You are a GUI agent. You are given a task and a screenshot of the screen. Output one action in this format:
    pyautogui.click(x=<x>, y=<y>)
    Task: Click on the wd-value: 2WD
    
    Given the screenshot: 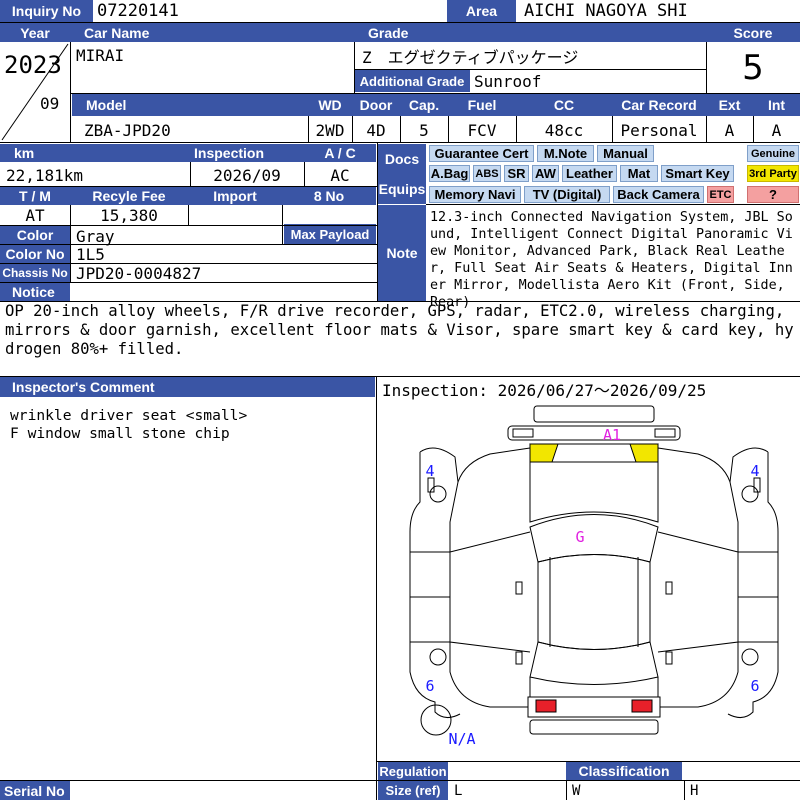 What is the action you would take?
    pyautogui.click(x=330, y=130)
    